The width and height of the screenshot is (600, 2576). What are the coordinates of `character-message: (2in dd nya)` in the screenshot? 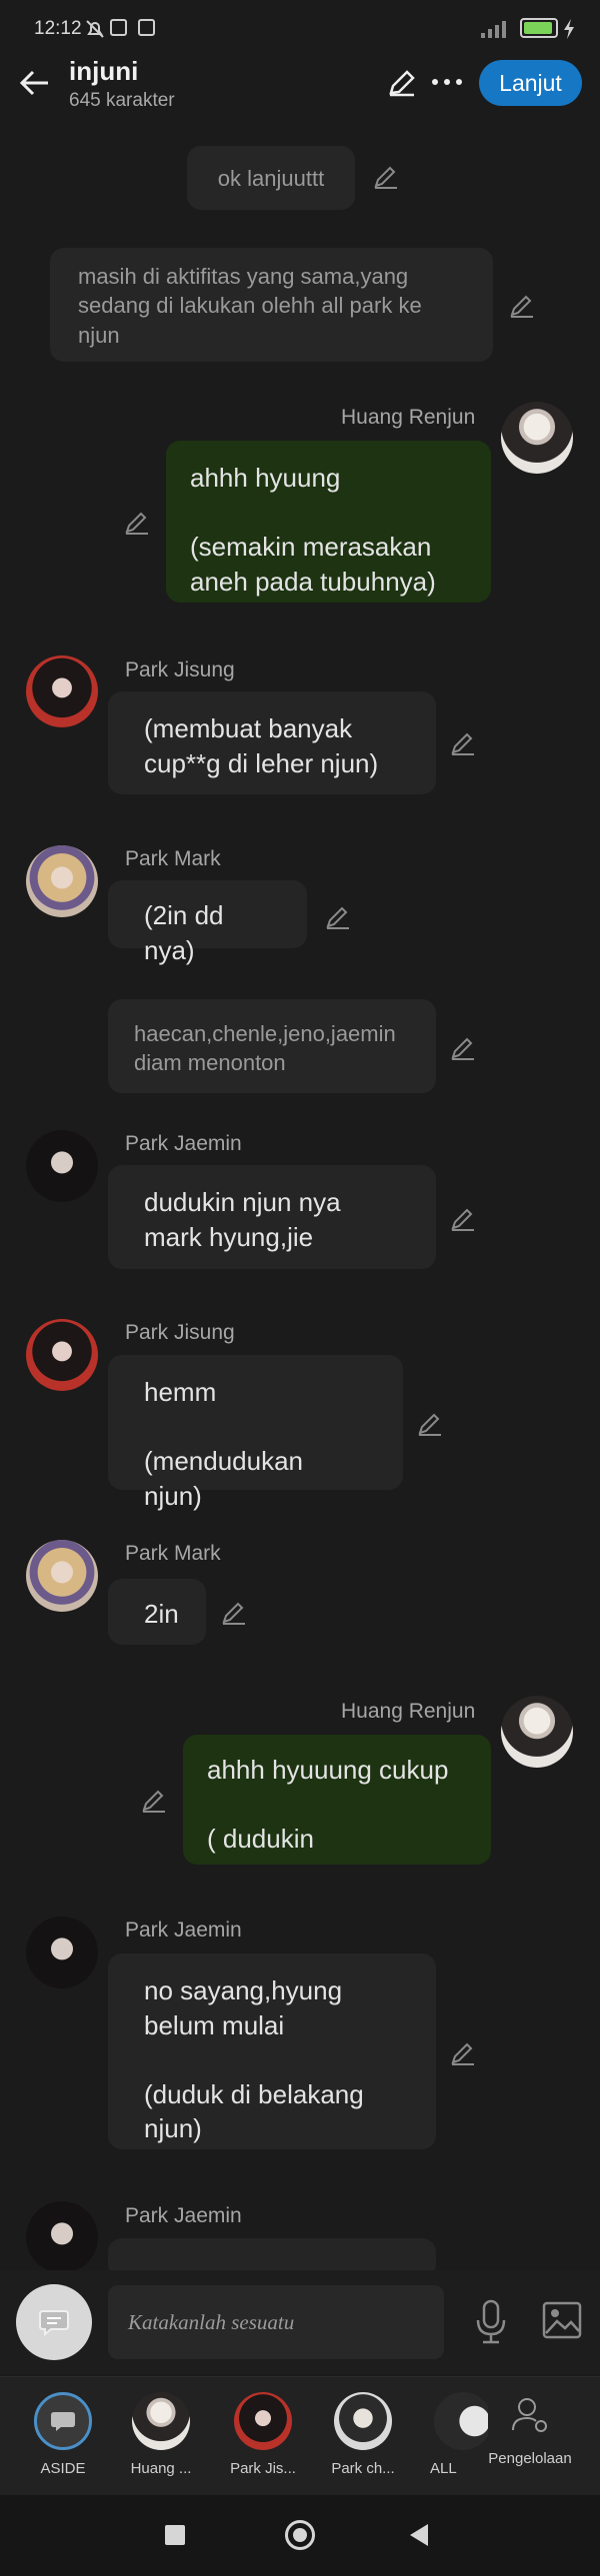 It's located at (207, 922).